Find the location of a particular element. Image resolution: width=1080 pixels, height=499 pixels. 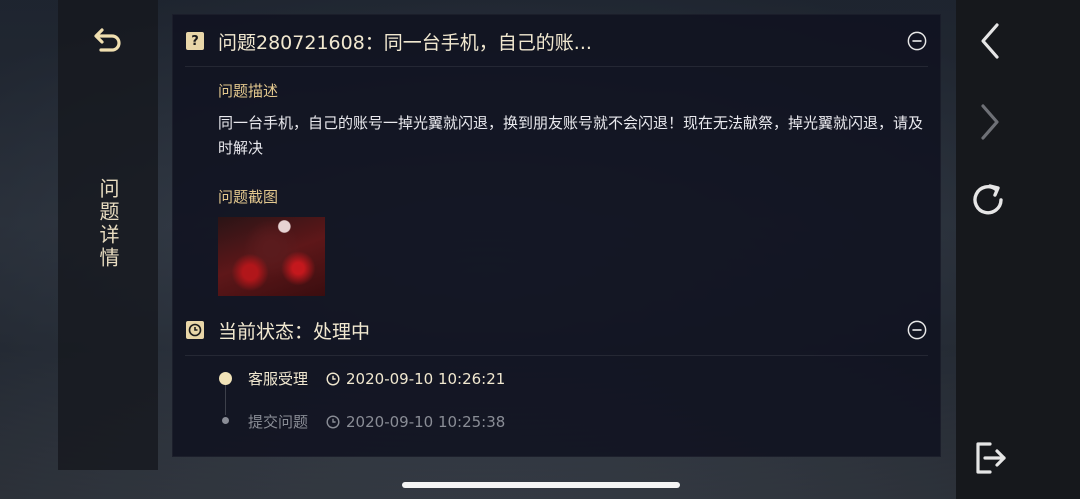

return-arrow-icon is located at coordinates (107, 40).